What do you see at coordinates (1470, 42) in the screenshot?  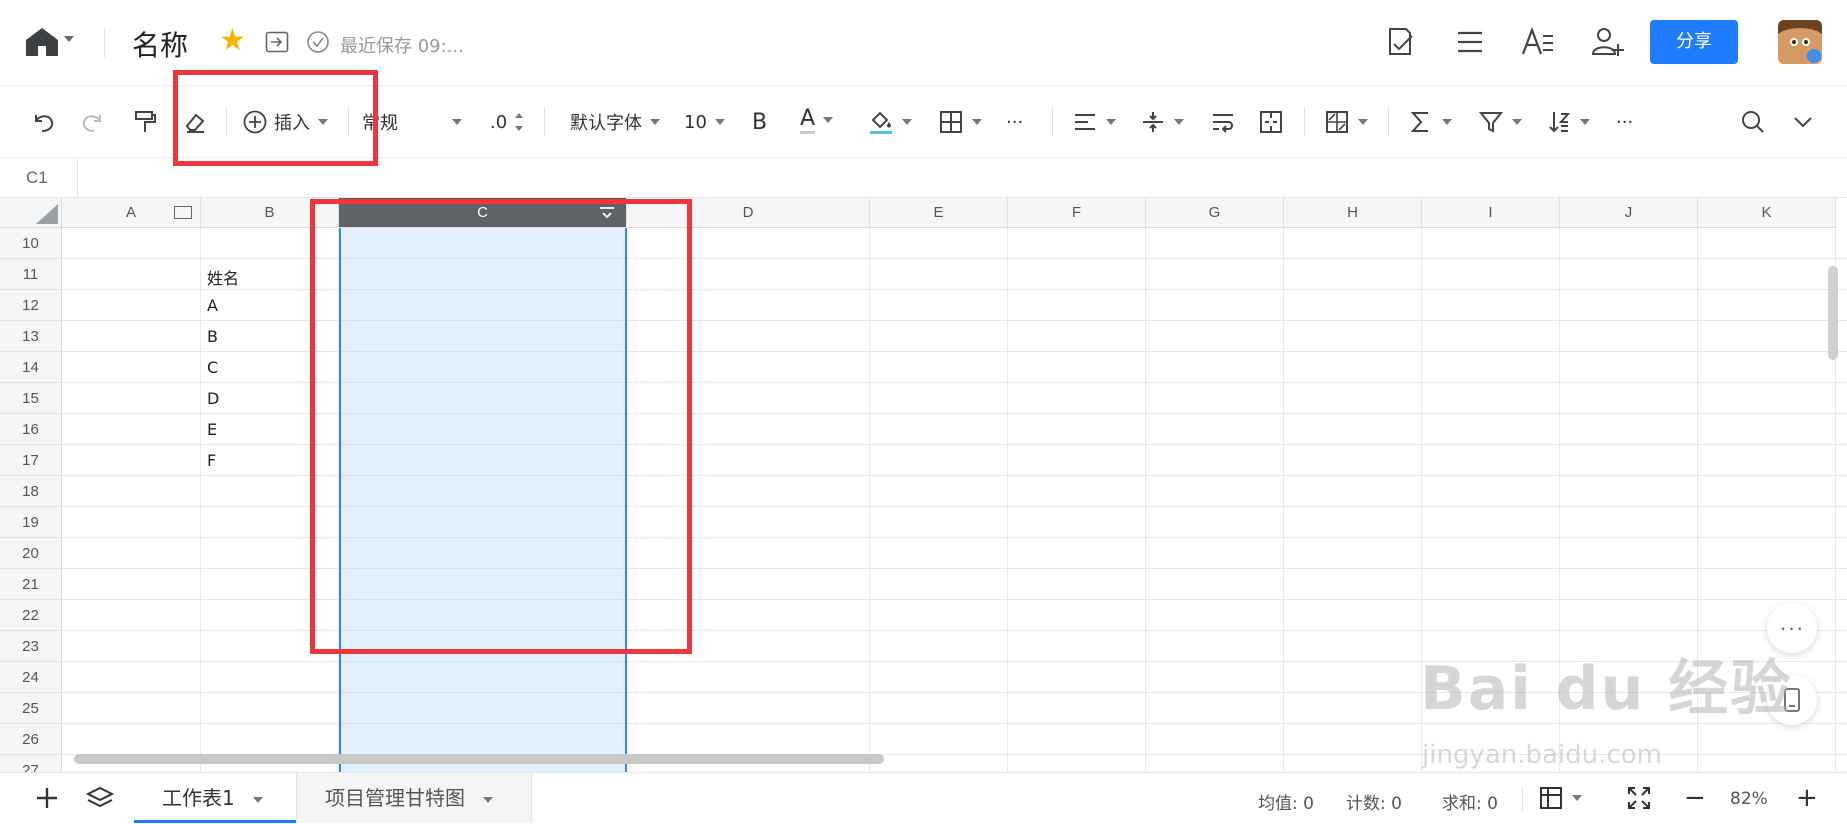 I see `menu-icon` at bounding box center [1470, 42].